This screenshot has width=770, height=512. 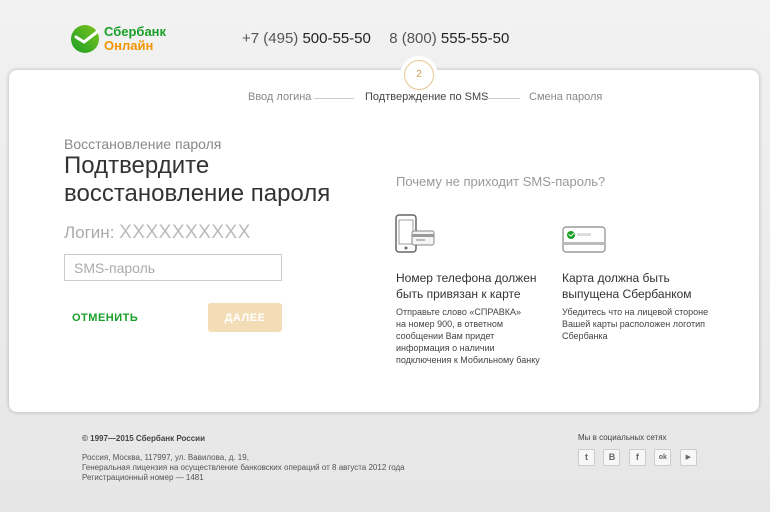 What do you see at coordinates (612, 457) in the screenshot?
I see `vk-icon: B` at bounding box center [612, 457].